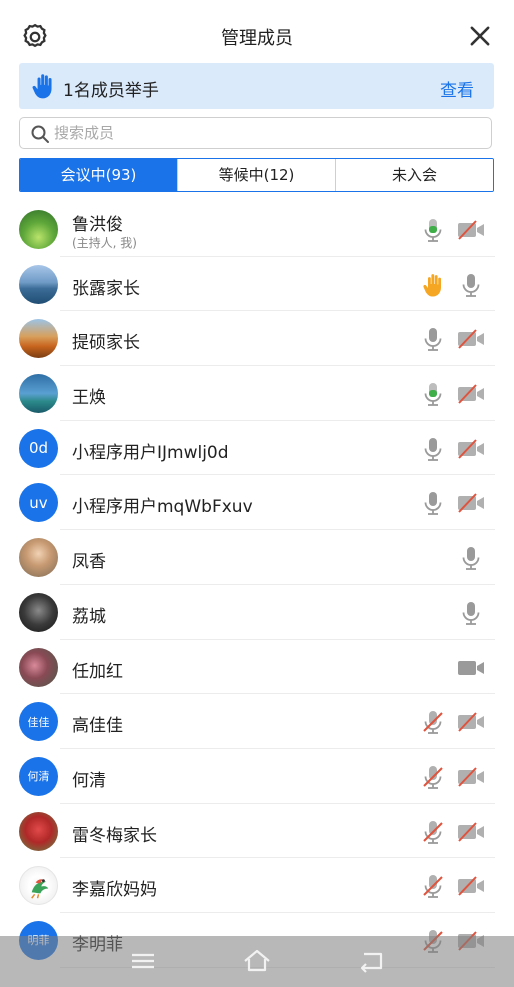 The image size is (514, 987). What do you see at coordinates (150, 452) in the screenshot?
I see `member-name: 小程序用户IJmwlj0d` at bounding box center [150, 452].